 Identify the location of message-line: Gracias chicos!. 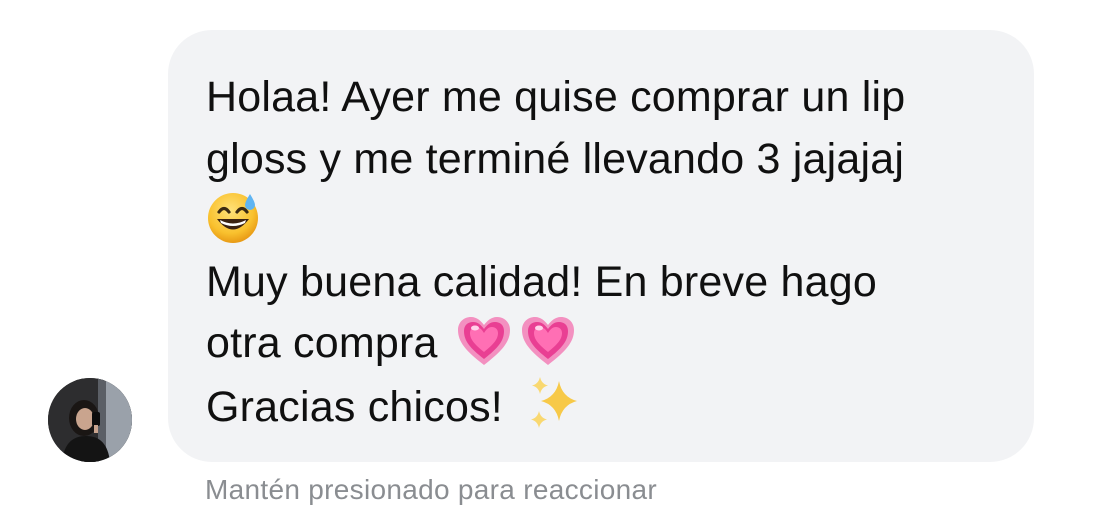
(605, 407).